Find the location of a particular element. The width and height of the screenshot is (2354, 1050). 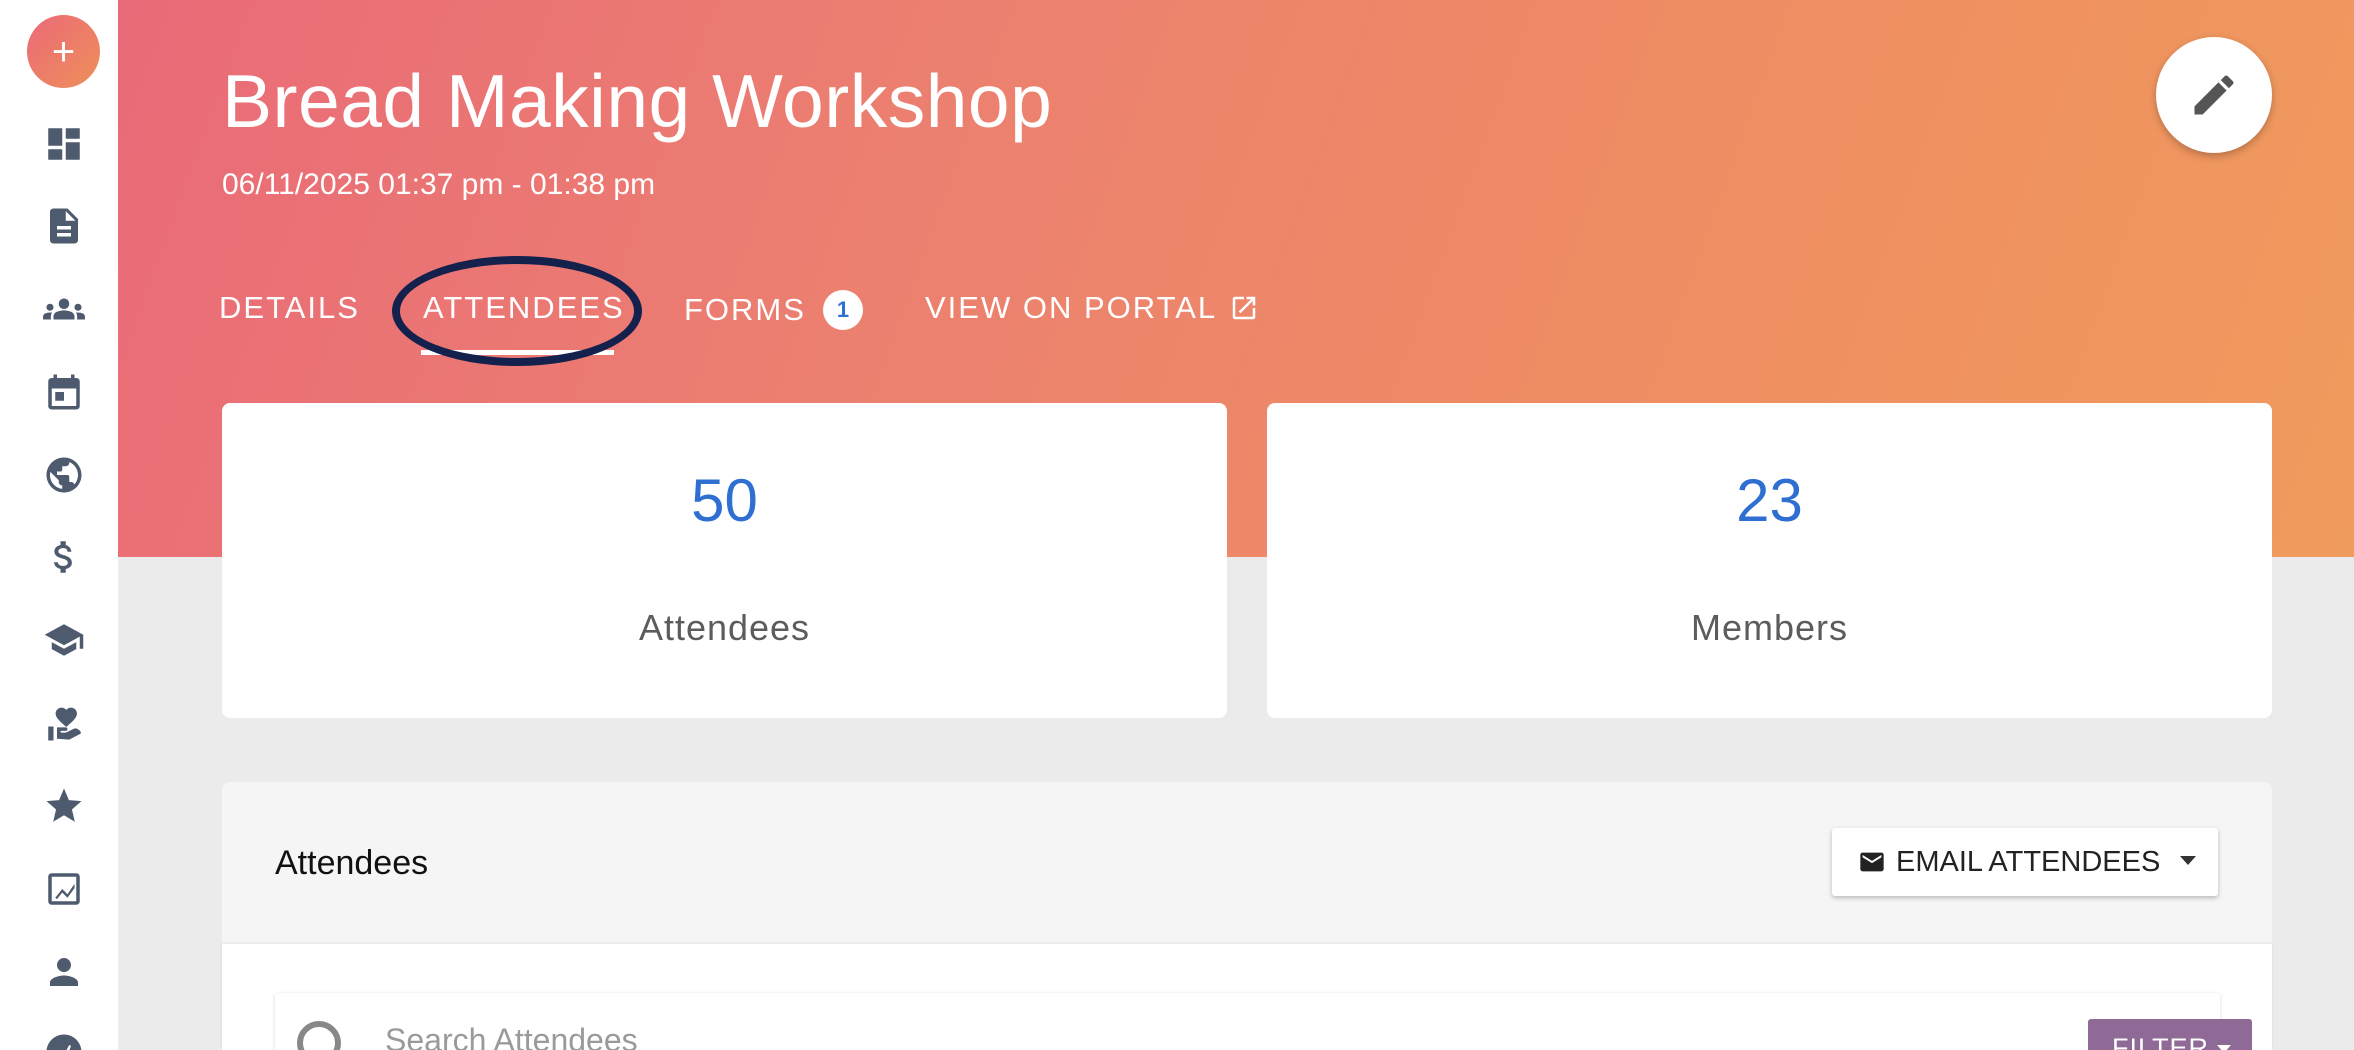

attendees-list-area: FILTER is located at coordinates (1247, 997).